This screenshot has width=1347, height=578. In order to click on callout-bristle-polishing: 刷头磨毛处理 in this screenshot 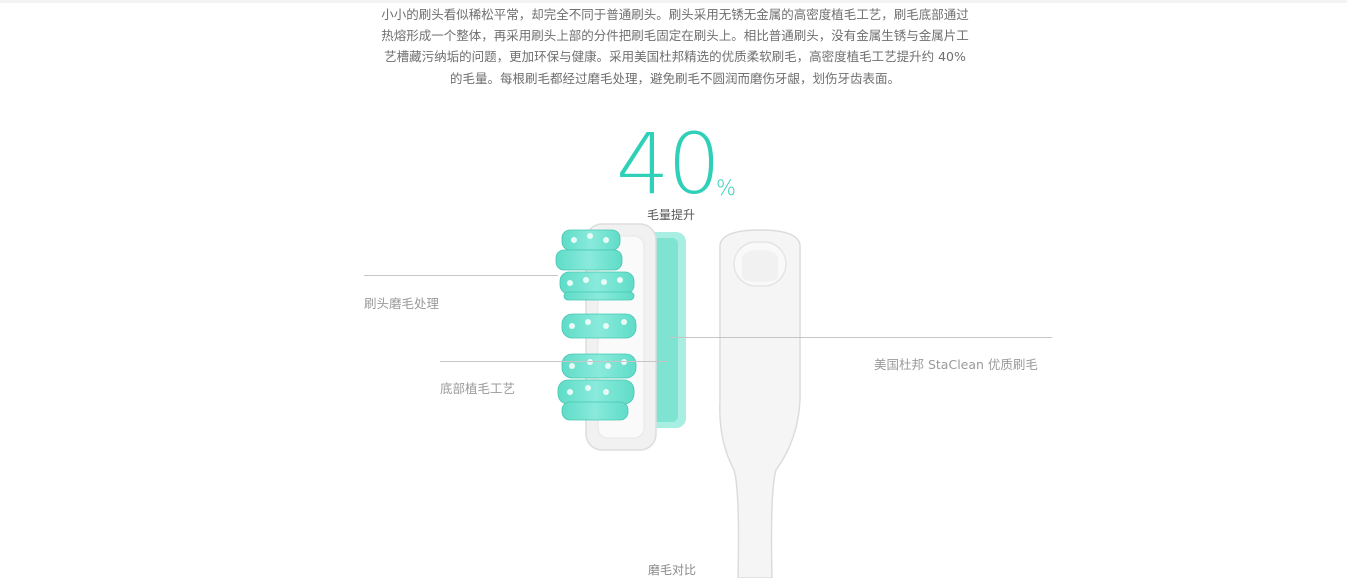, I will do `click(402, 303)`.